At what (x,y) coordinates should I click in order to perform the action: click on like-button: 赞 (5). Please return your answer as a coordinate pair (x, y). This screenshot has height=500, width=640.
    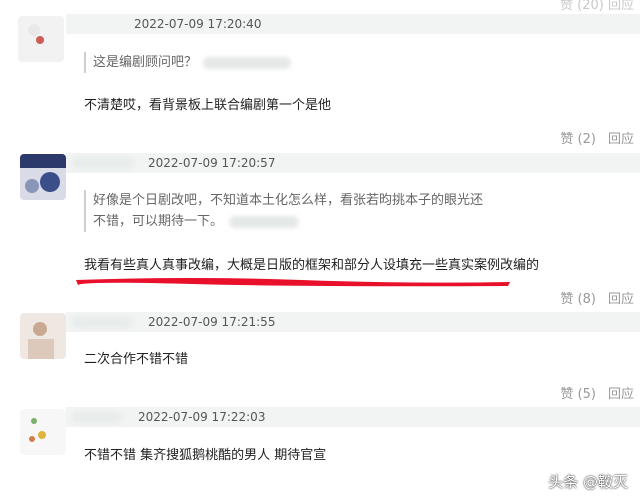
    Looking at the image, I should click on (578, 394).